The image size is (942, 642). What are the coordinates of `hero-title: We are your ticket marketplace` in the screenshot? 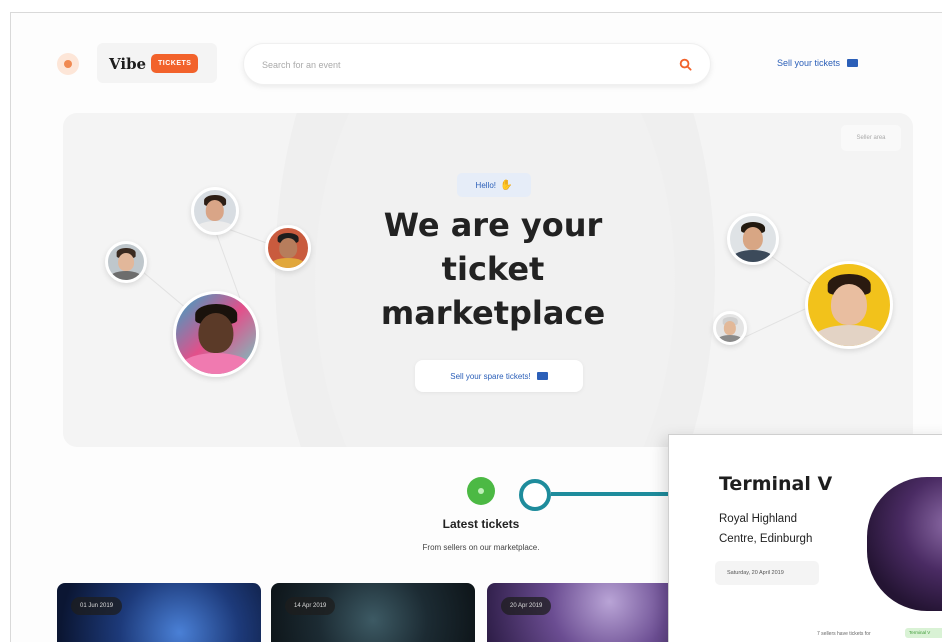 It's located at (493, 269).